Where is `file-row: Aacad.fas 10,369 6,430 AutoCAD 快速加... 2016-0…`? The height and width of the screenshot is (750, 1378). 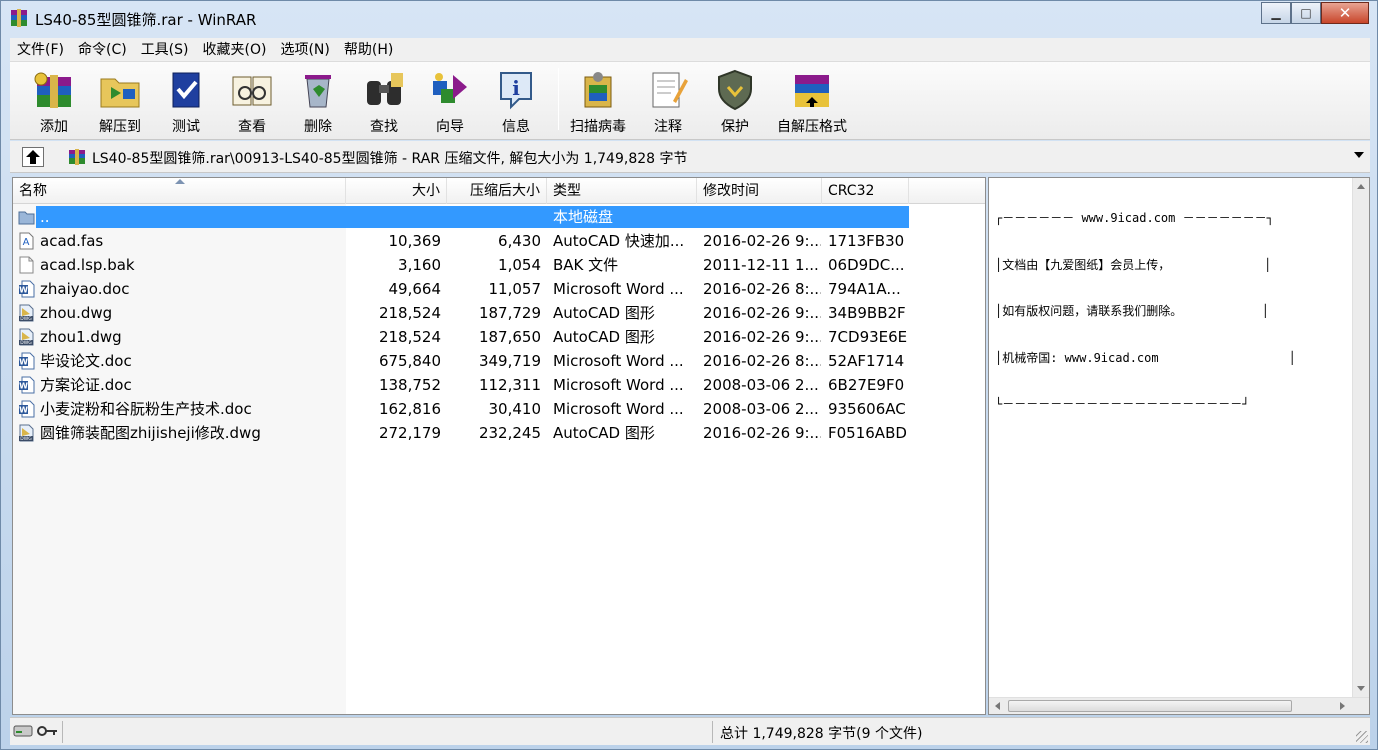 file-row: Aacad.fas 10,369 6,430 AutoCAD 快速加... 2016-0… is located at coordinates (499, 241).